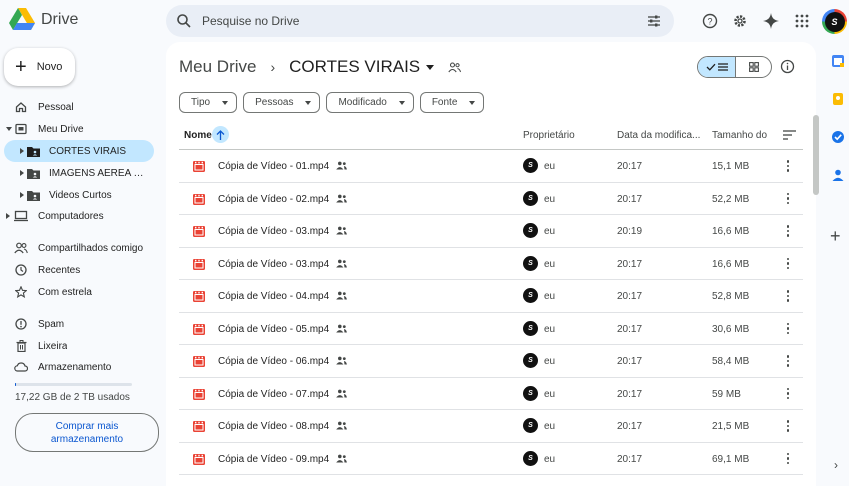  Describe the element at coordinates (491, 329) in the screenshot. I see `table-row: Cópia de Vídeo - 05.mp4 Seu 20:17 30,6 MB` at that location.